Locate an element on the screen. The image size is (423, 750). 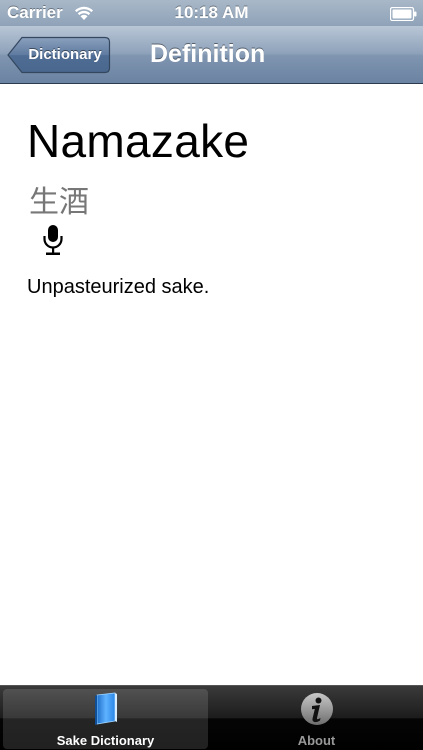
tab-label: Sake Dictionary is located at coordinates (105, 740).